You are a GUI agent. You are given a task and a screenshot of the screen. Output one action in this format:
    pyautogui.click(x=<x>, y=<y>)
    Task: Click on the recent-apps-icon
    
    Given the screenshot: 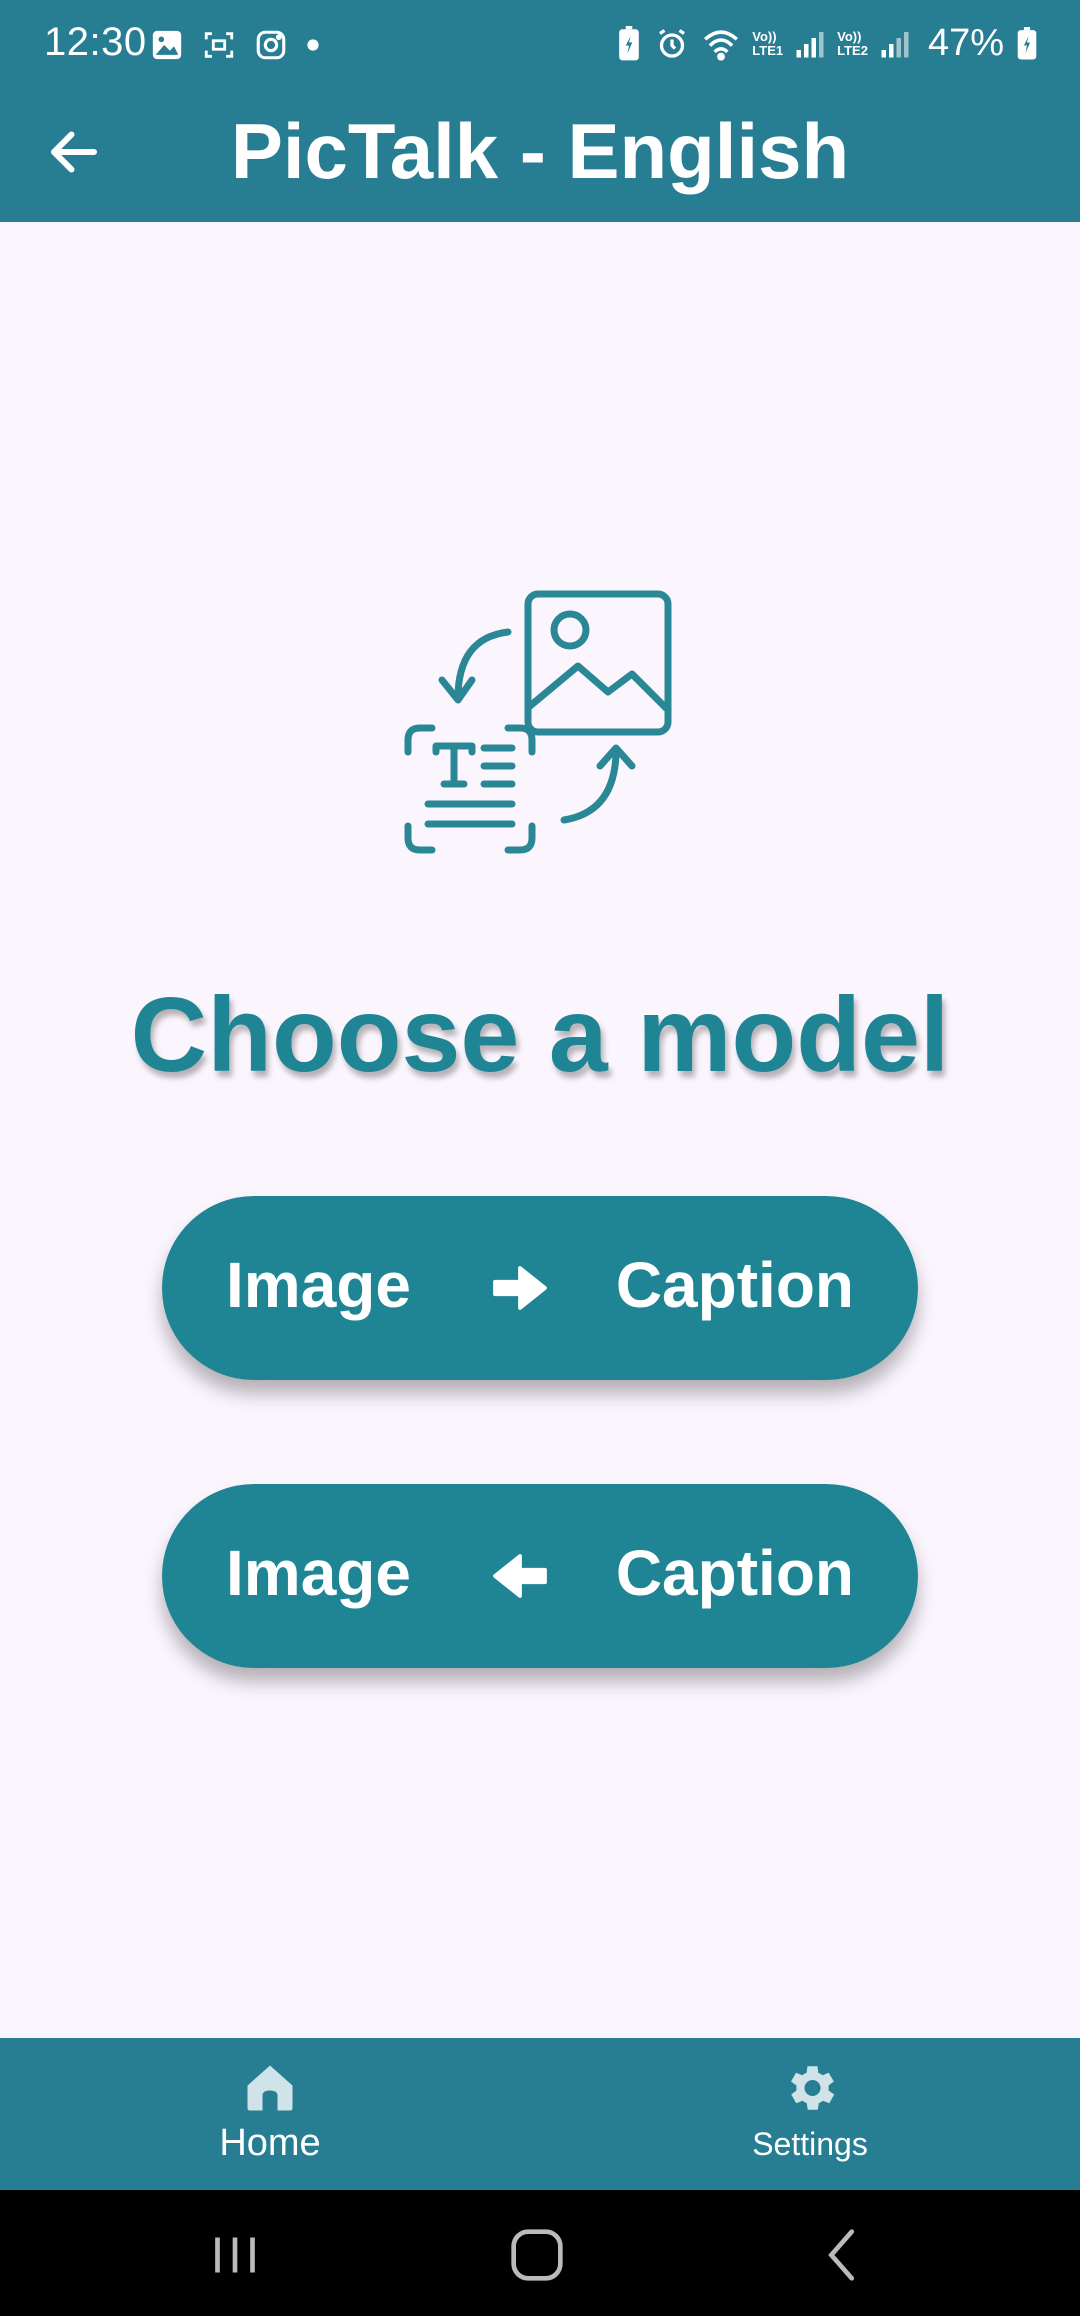 What is the action you would take?
    pyautogui.click(x=235, y=2255)
    